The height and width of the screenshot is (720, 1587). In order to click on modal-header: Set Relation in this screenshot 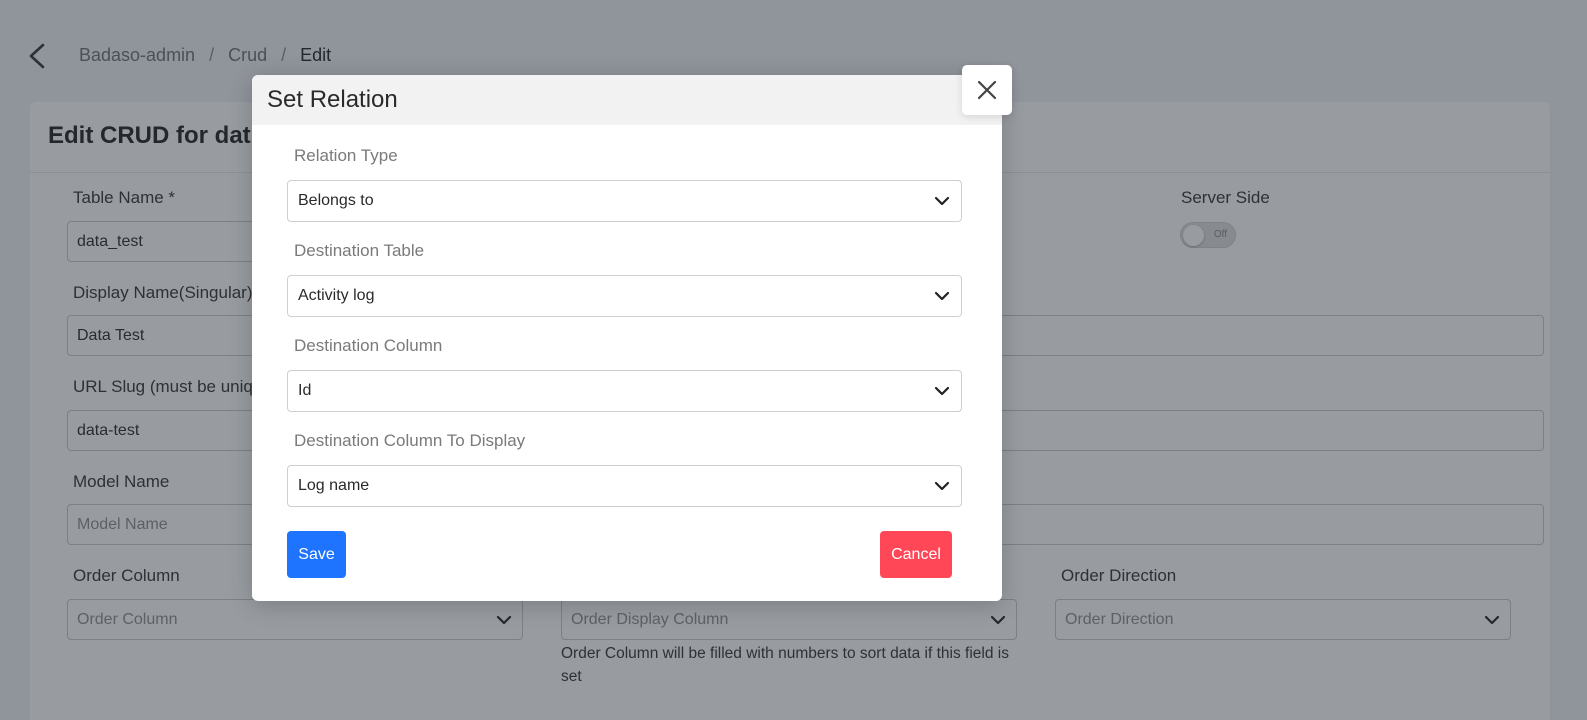, I will do `click(627, 100)`.